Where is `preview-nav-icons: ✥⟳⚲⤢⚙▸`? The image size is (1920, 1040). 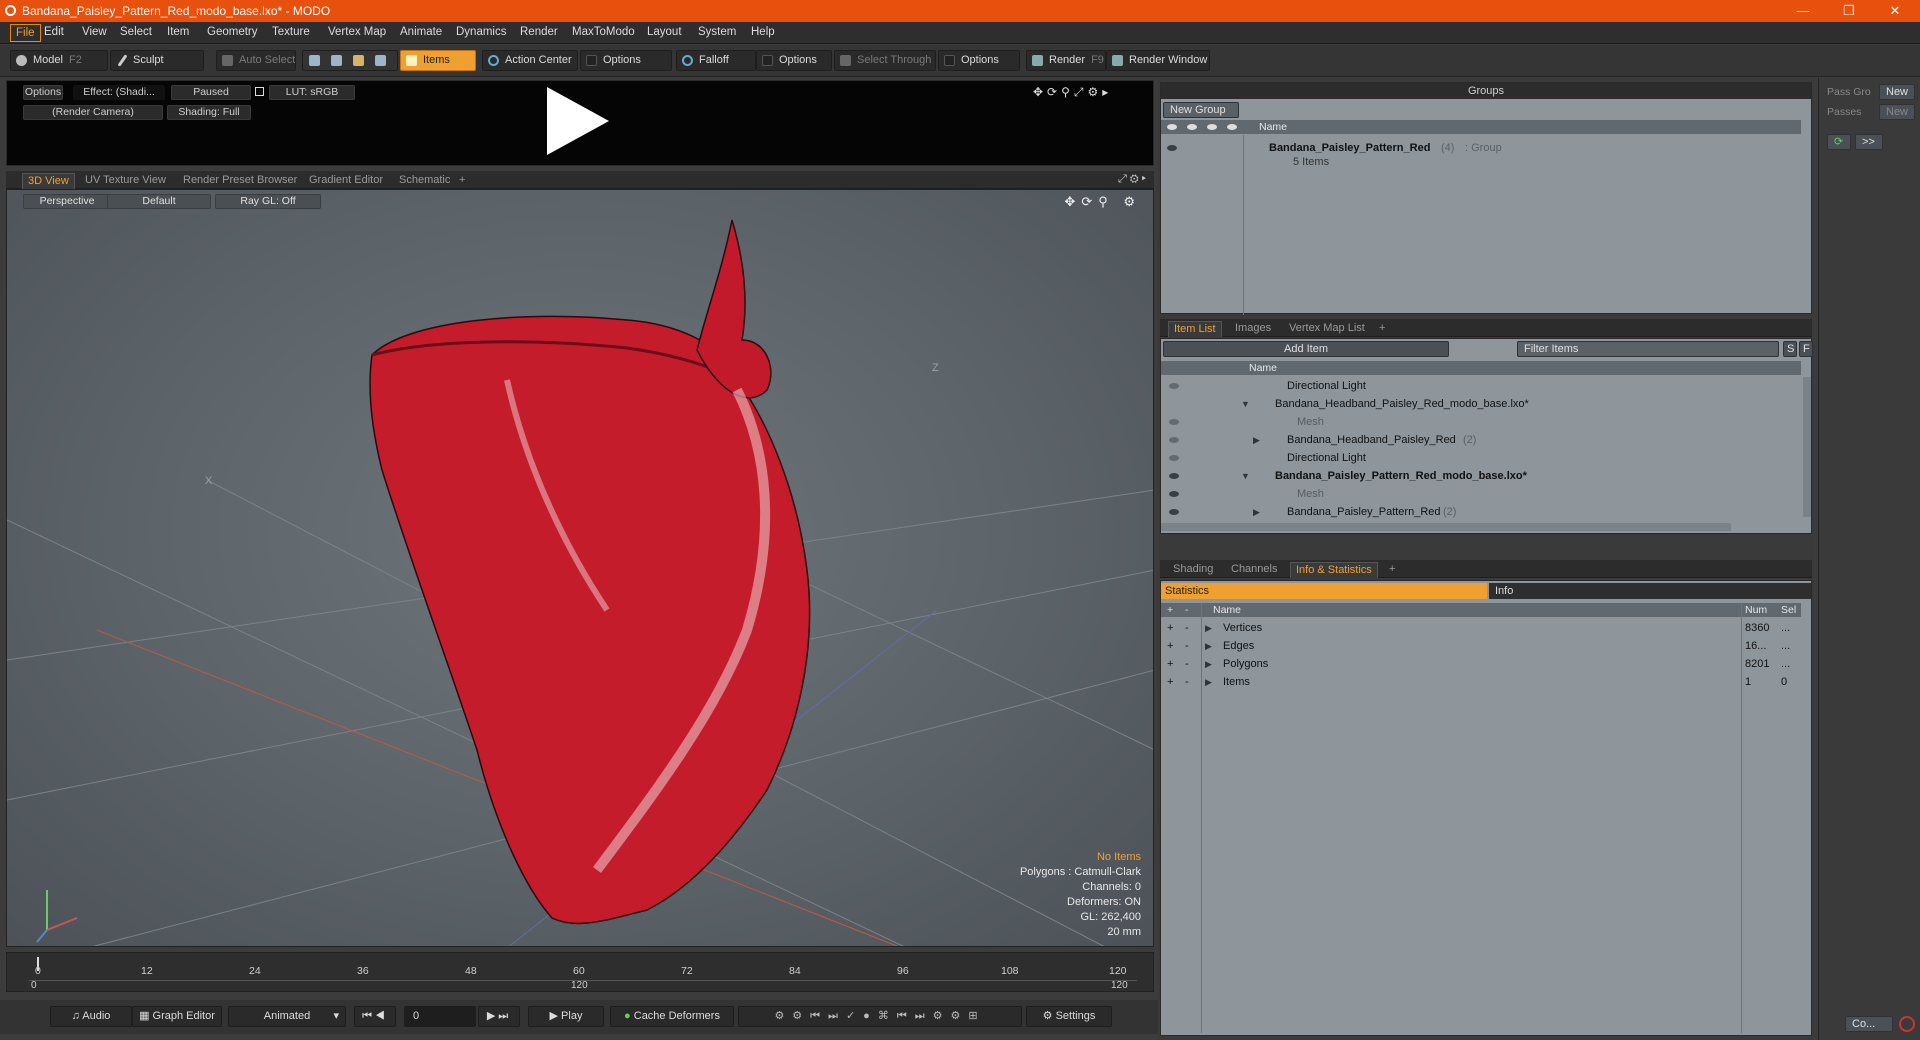
preview-nav-icons: ✥⟳⚲⤢⚙▸ is located at coordinates (1072, 92).